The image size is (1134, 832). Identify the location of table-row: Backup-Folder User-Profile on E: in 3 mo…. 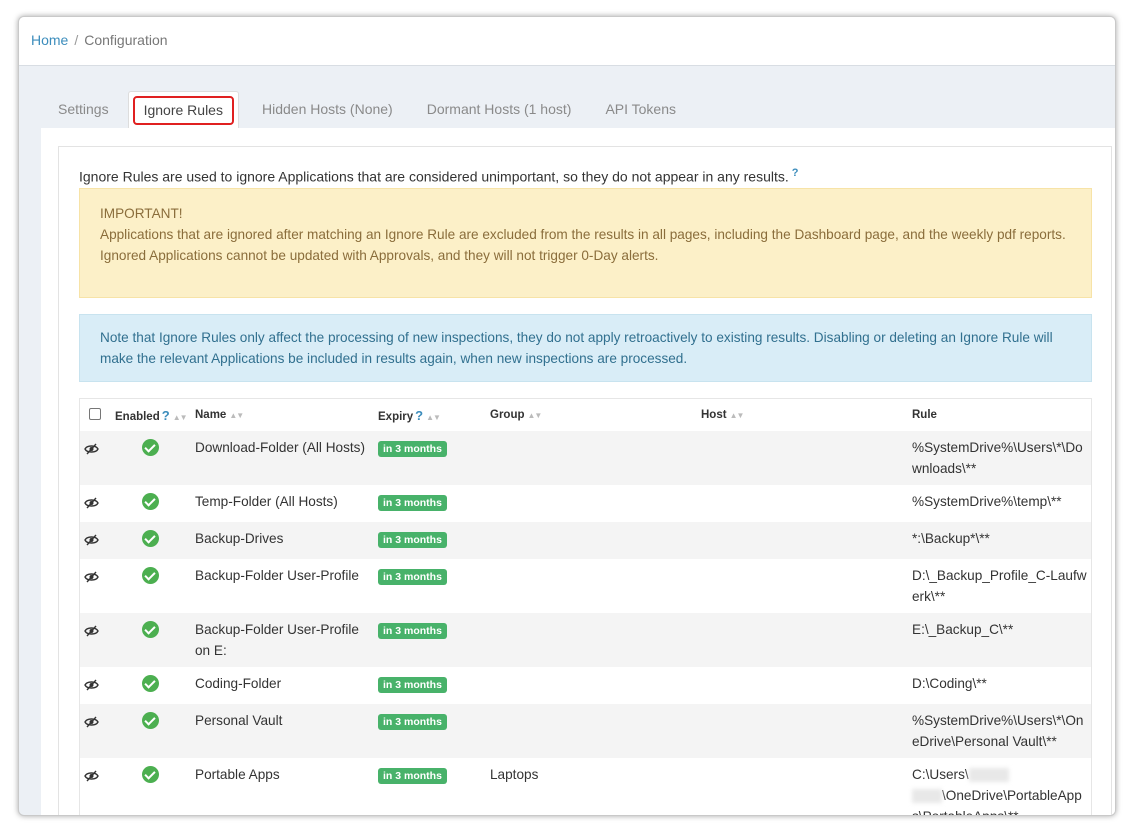
(585, 640).